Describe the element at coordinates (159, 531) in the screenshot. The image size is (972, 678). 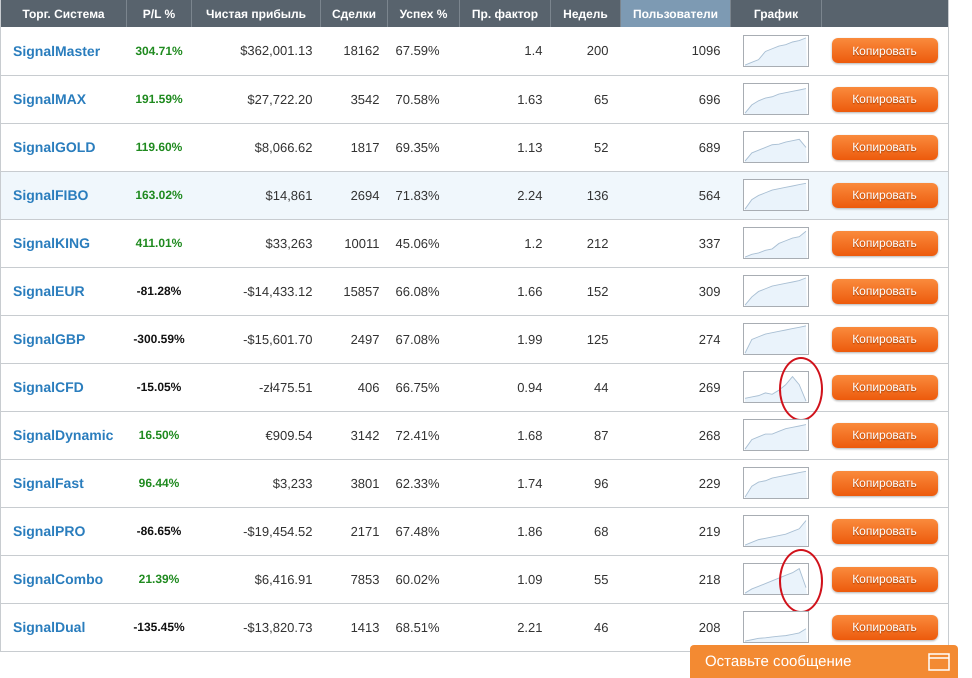
I see `pl-value: -86.65%` at that location.